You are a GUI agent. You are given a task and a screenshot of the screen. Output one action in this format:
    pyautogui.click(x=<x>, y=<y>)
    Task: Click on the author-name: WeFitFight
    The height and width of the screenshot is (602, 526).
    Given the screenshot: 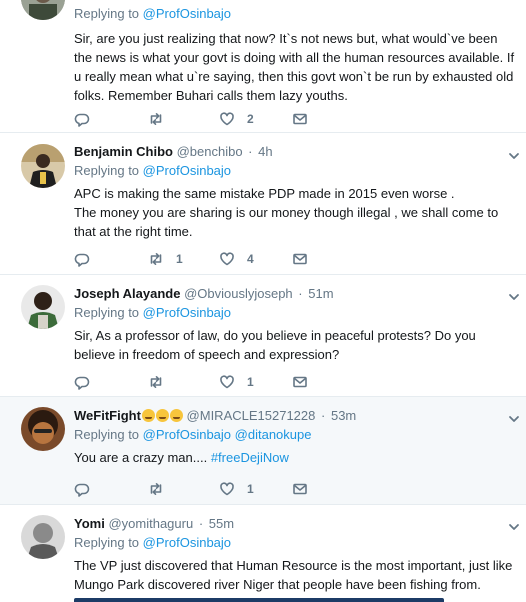 What is the action you would take?
    pyautogui.click(x=107, y=415)
    